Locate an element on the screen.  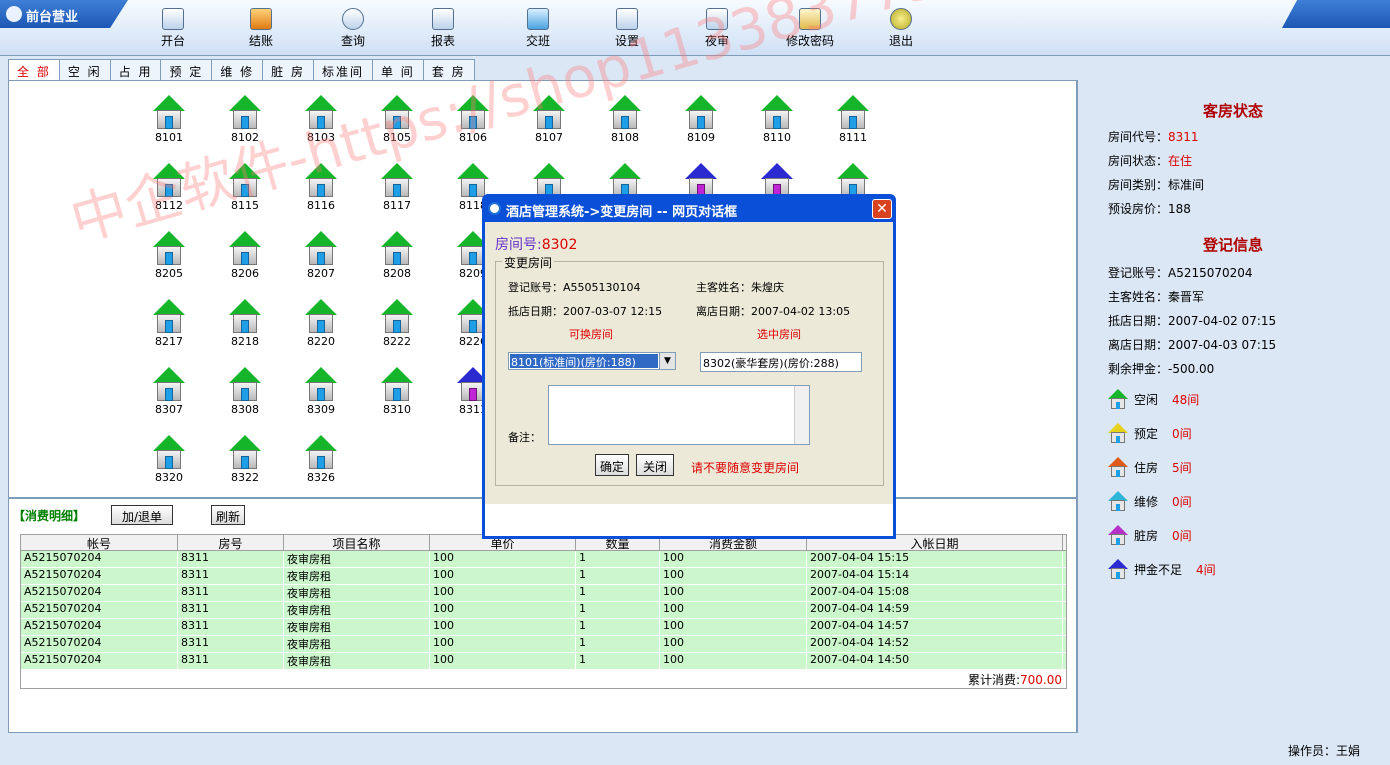
room-tile: 8222 is located at coordinates (397, 326).